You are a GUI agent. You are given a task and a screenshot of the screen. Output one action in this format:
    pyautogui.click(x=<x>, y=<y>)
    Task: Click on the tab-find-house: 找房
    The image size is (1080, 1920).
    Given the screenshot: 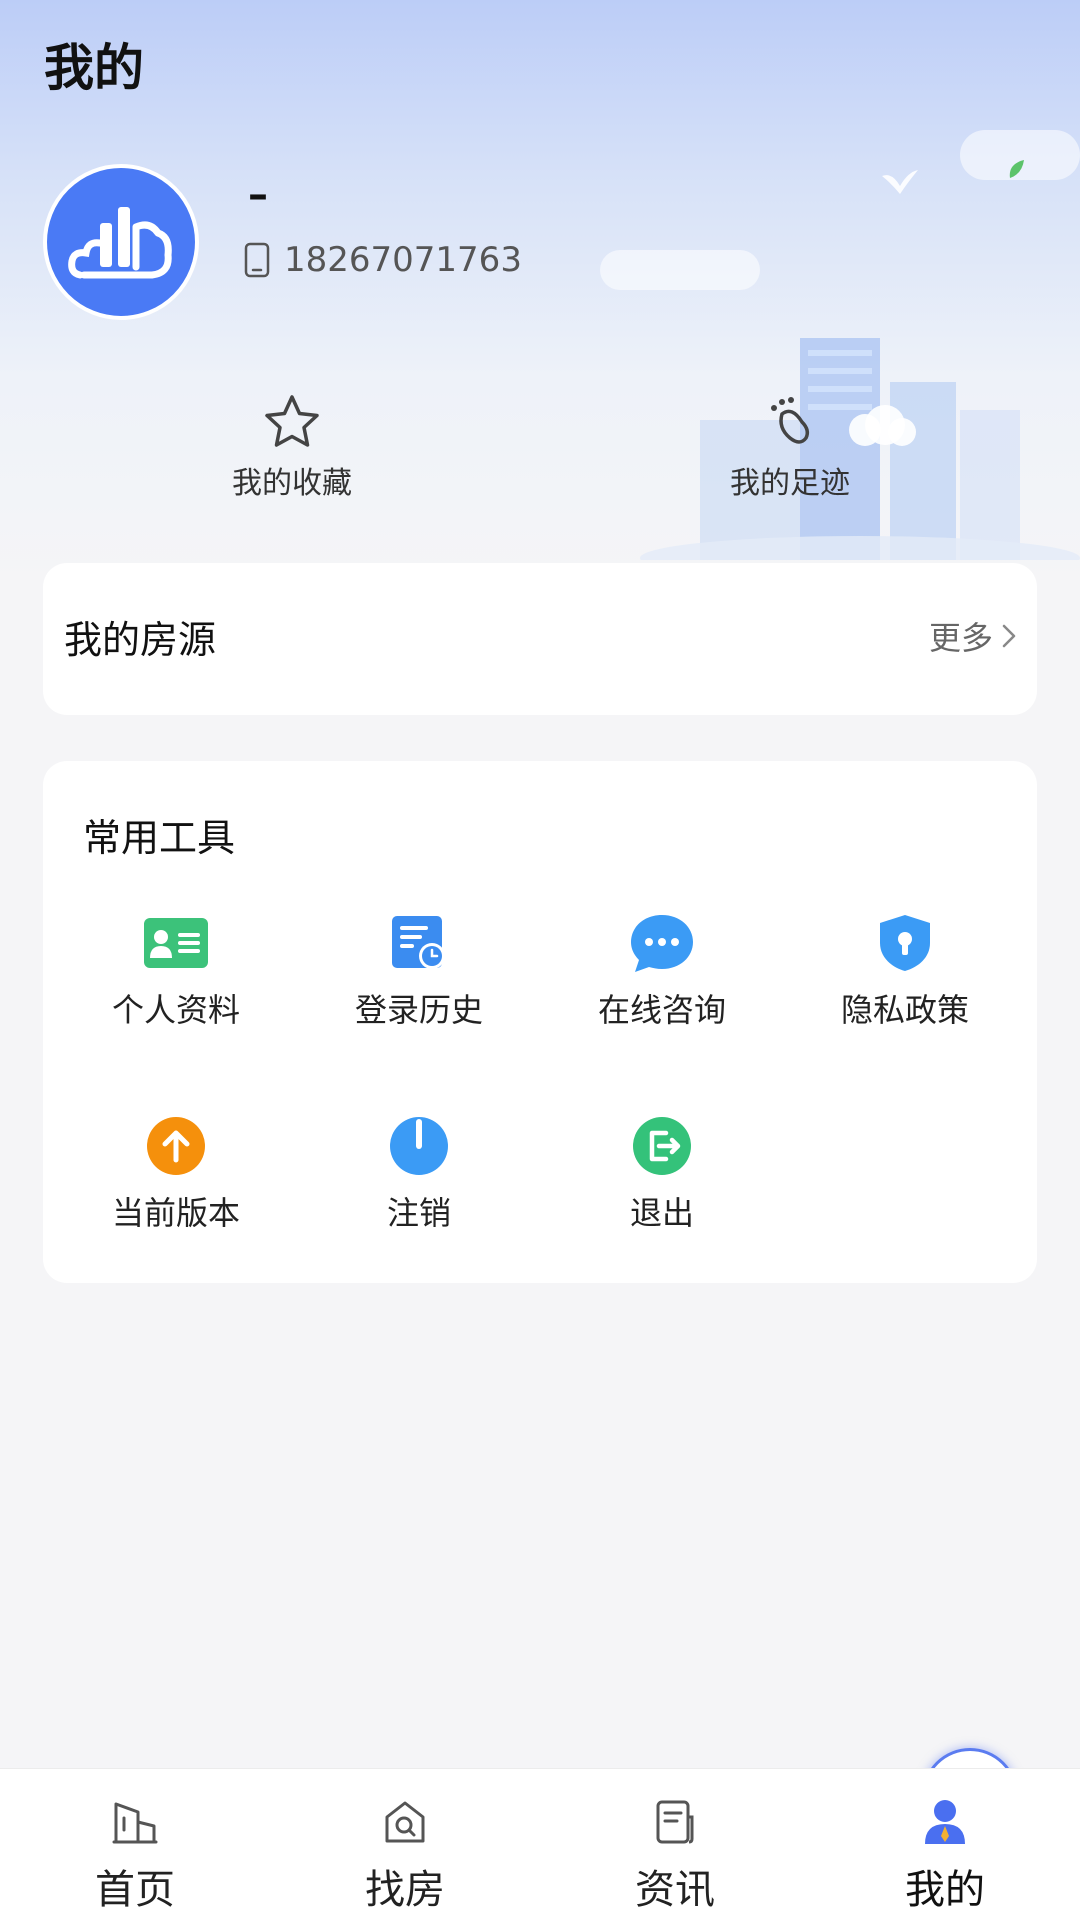 What is the action you would take?
    pyautogui.click(x=405, y=1844)
    